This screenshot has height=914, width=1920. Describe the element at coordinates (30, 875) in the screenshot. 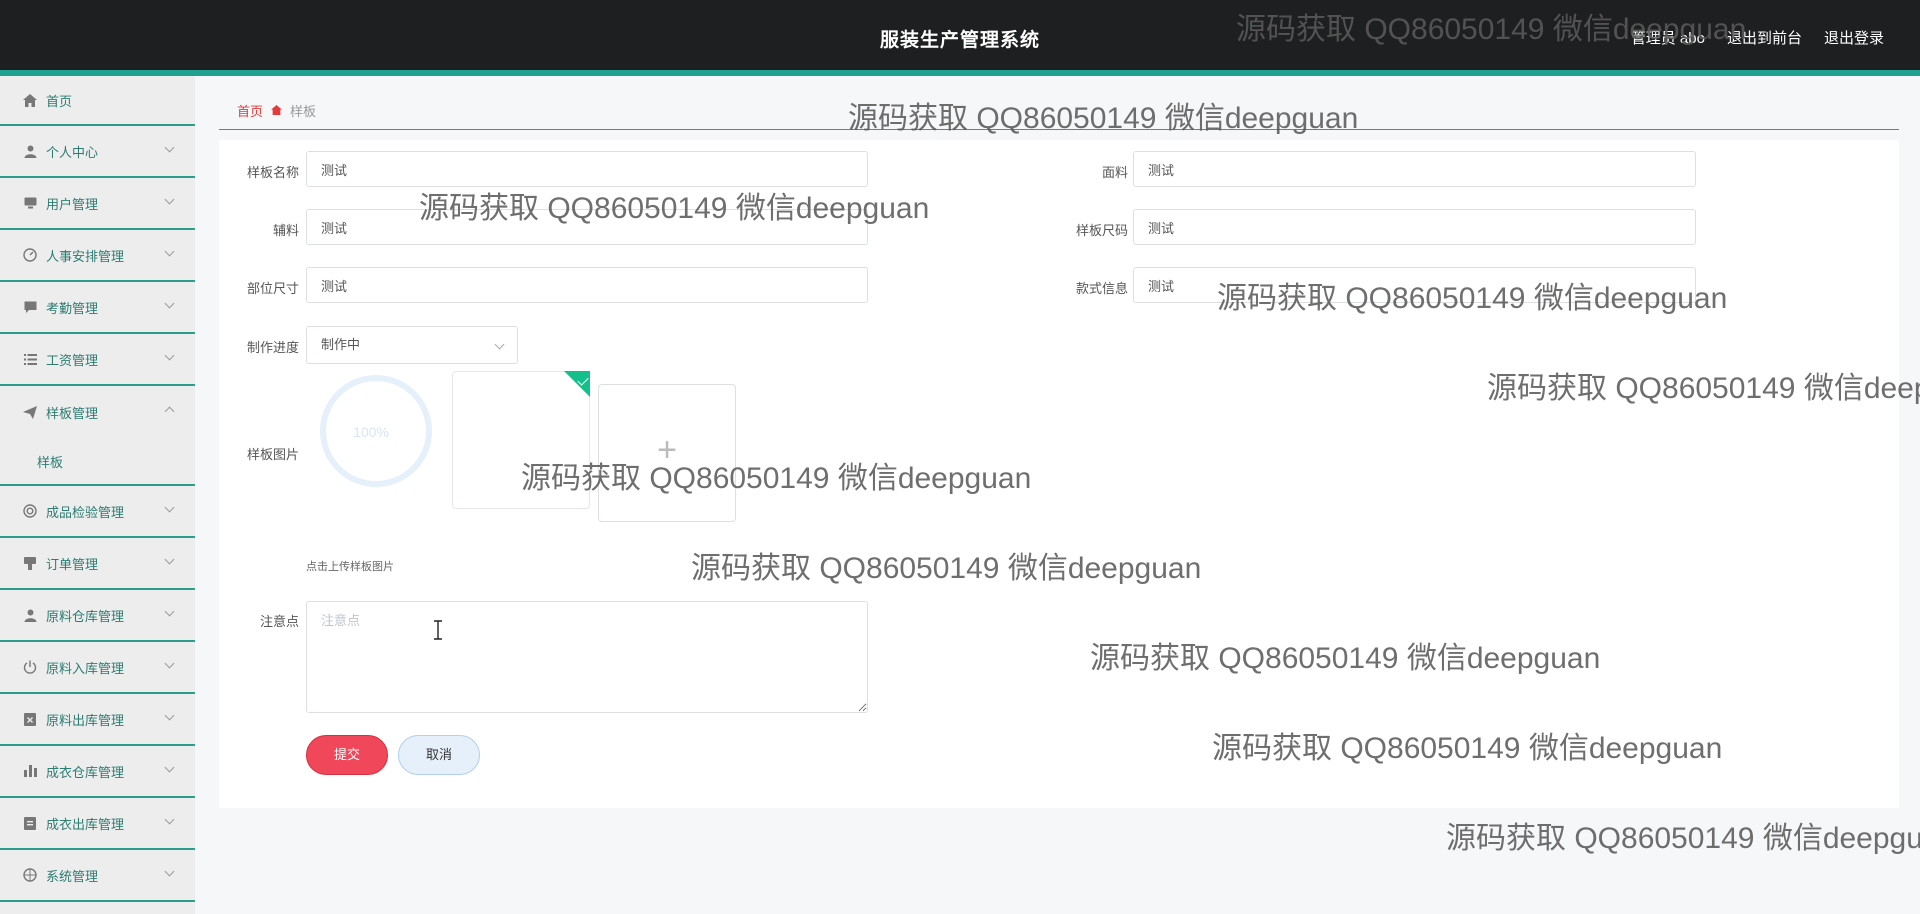

I see `compass-icon` at that location.